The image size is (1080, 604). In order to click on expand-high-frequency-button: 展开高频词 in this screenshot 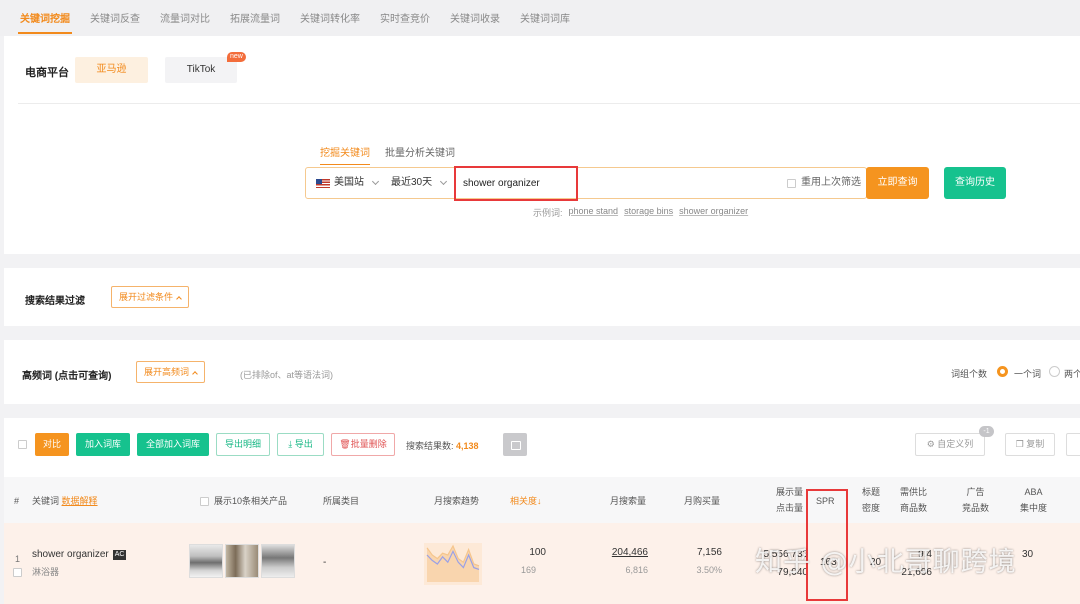, I will do `click(171, 372)`.